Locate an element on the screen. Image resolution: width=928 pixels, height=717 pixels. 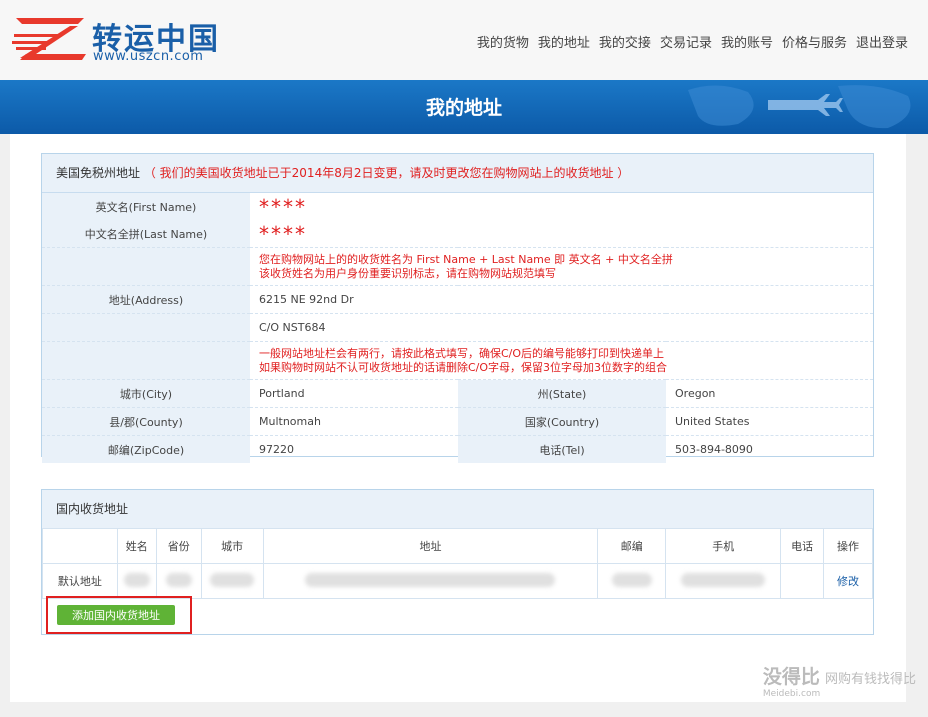
zip-label: 邮编(ZipCode) is located at coordinates (146, 449).